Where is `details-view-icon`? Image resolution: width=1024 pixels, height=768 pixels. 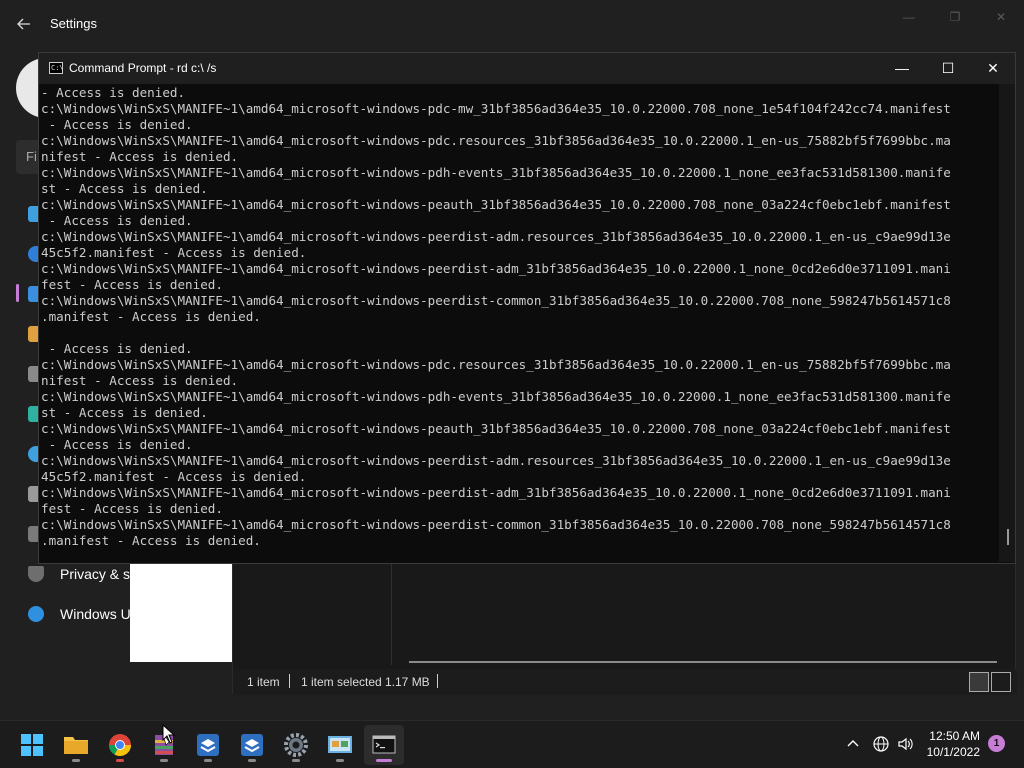 details-view-icon is located at coordinates (979, 682).